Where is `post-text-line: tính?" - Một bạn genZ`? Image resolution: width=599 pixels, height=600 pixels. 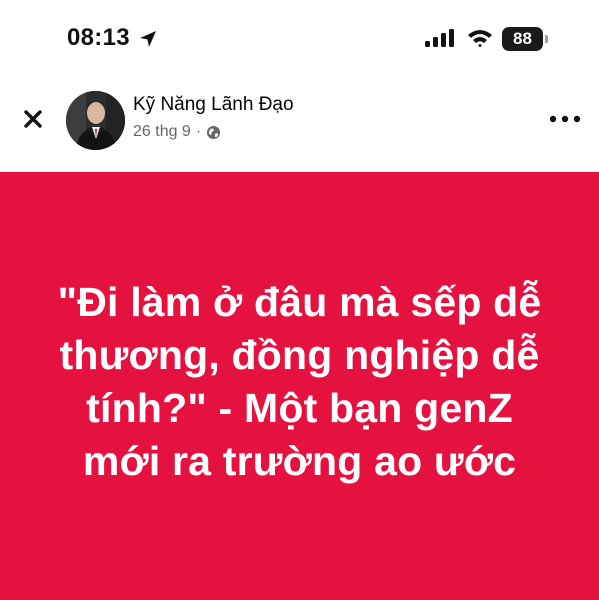 post-text-line: tính?" - Một bạn genZ is located at coordinates (299, 408).